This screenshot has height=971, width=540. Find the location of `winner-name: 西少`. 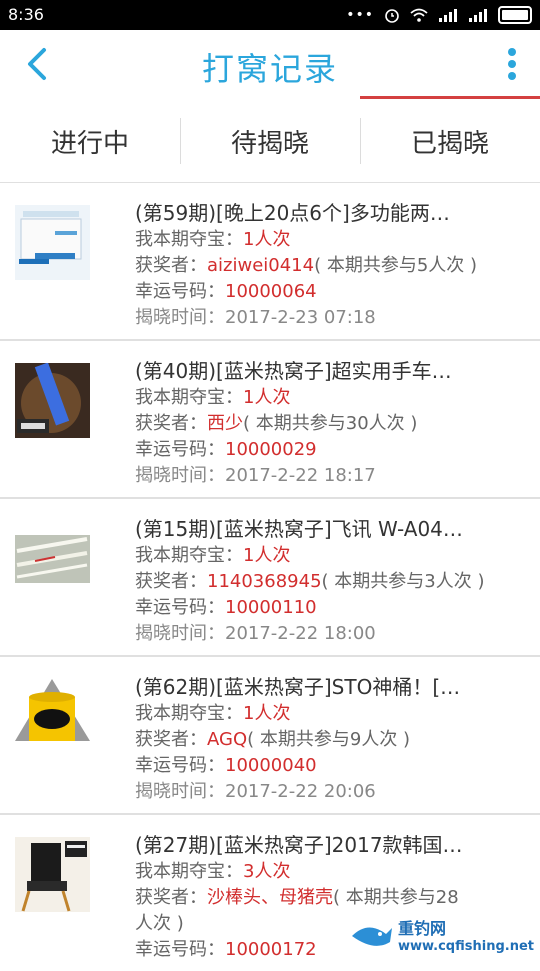

winner-name: 西少 is located at coordinates (225, 423).